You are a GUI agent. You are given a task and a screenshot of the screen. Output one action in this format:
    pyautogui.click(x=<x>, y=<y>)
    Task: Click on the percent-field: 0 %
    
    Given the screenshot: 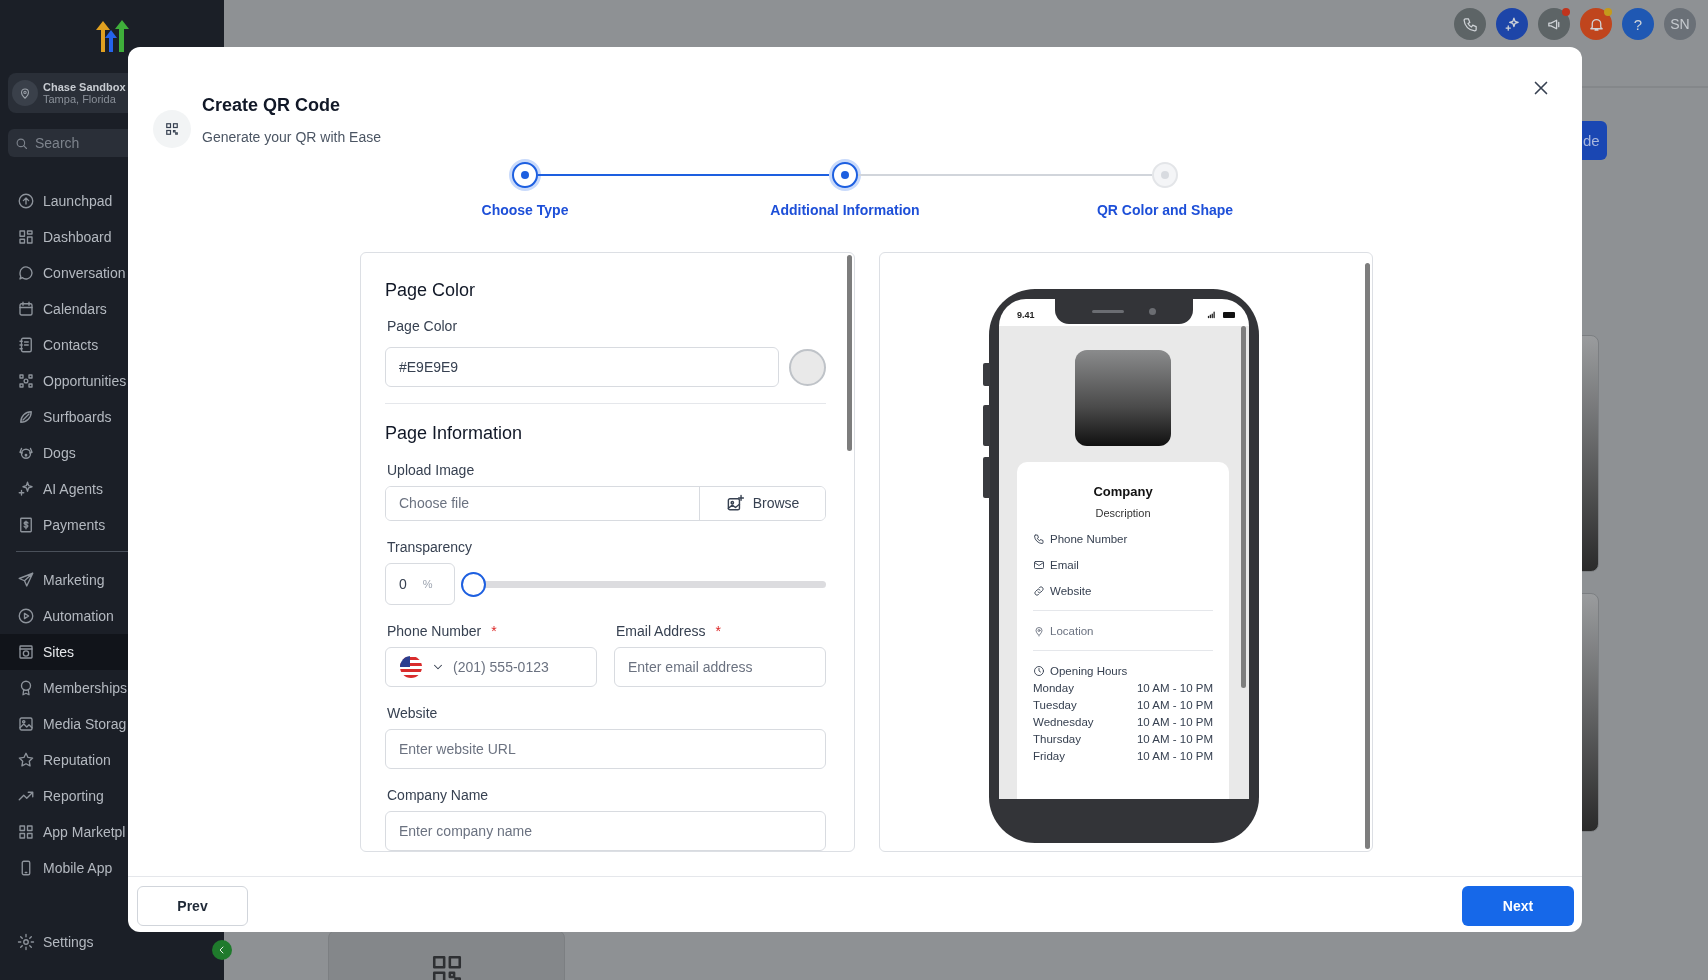 What is the action you would take?
    pyautogui.click(x=420, y=584)
    